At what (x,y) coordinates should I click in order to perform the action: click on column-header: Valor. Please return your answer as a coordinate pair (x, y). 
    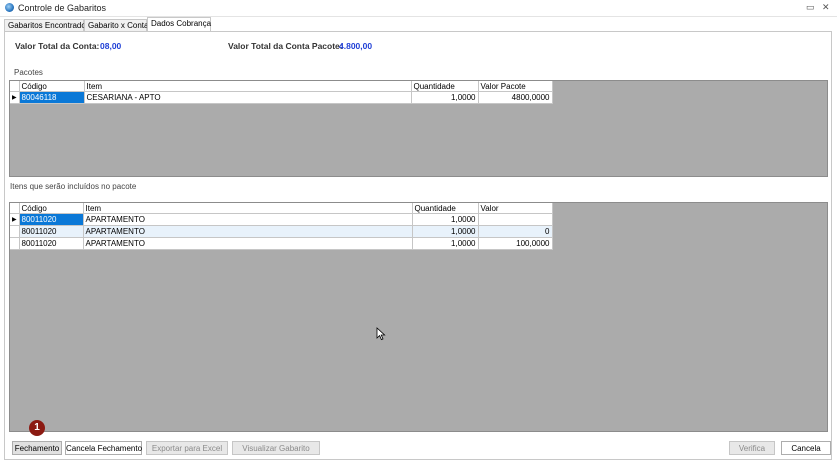
    Looking at the image, I should click on (515, 208).